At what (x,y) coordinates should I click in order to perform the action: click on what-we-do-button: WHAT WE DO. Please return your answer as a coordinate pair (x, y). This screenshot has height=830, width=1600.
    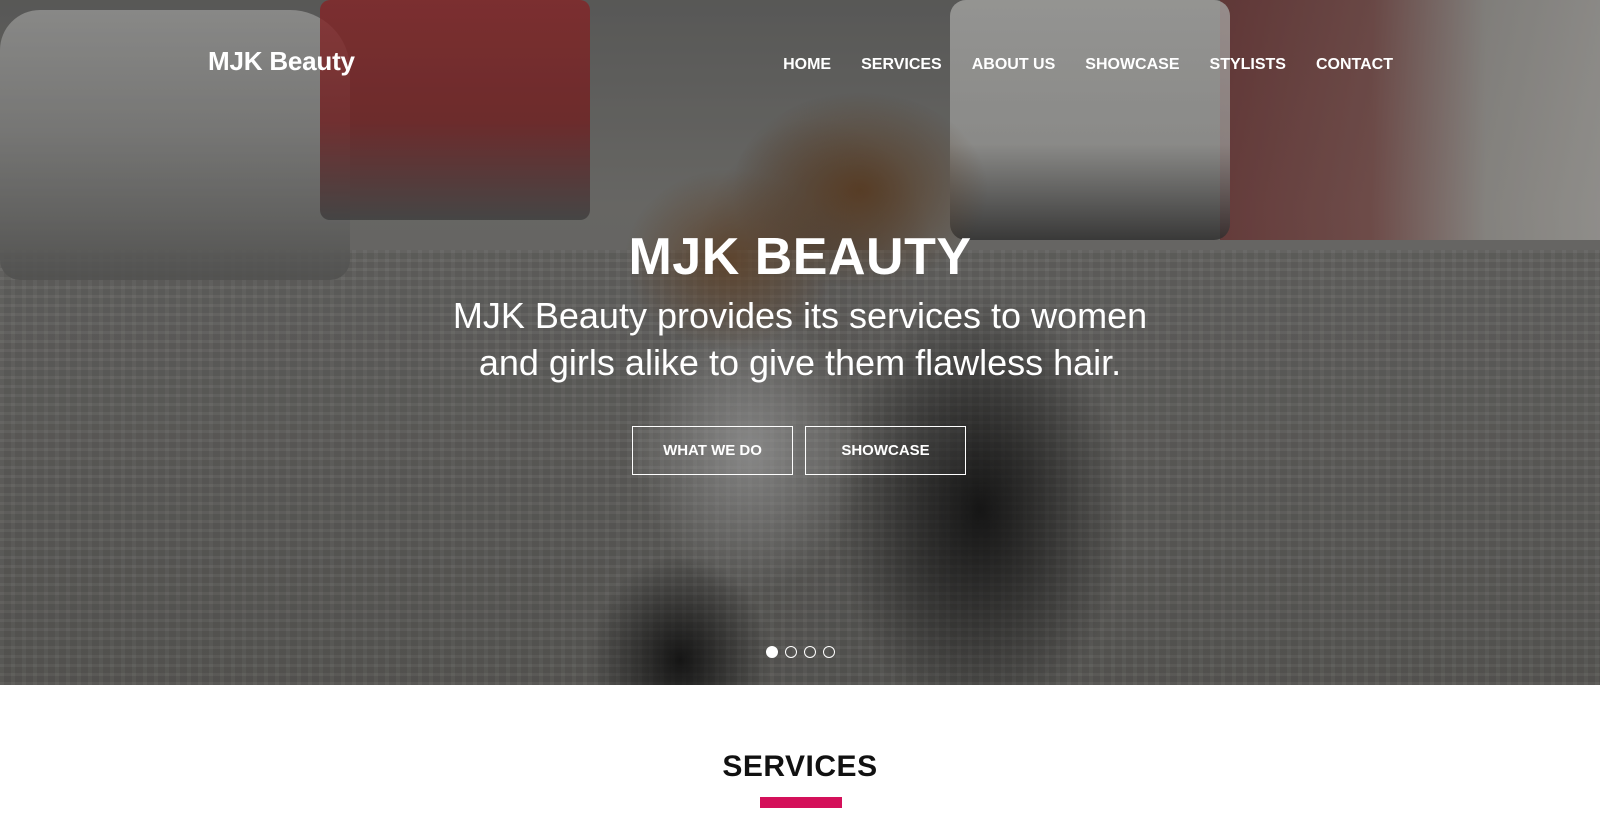
    Looking at the image, I should click on (712, 450).